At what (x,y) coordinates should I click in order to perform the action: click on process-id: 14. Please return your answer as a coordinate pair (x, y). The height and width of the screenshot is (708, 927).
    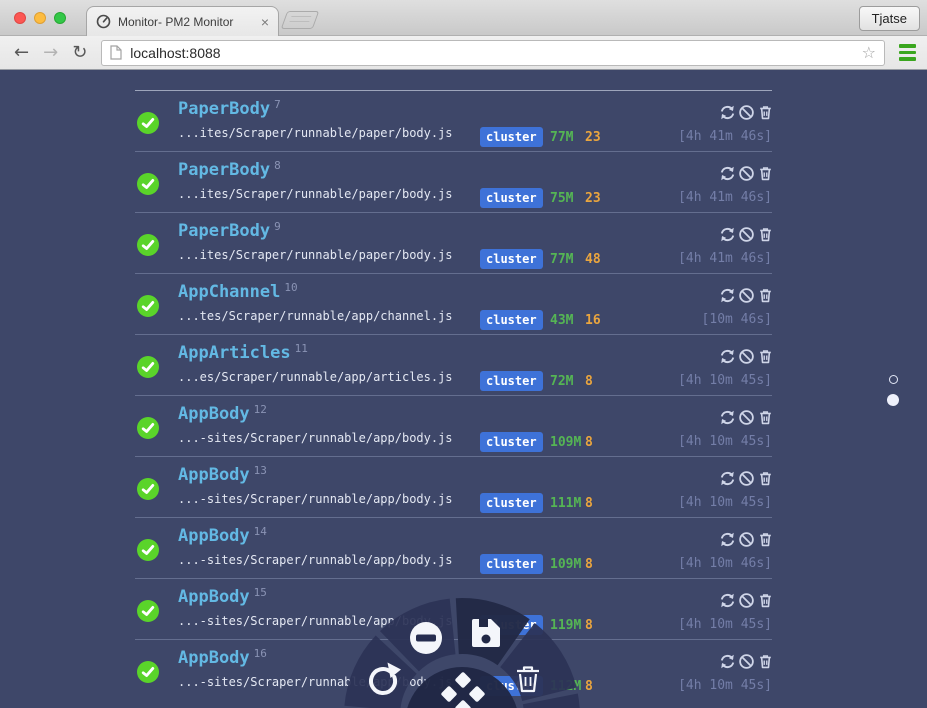
    Looking at the image, I should click on (260, 531).